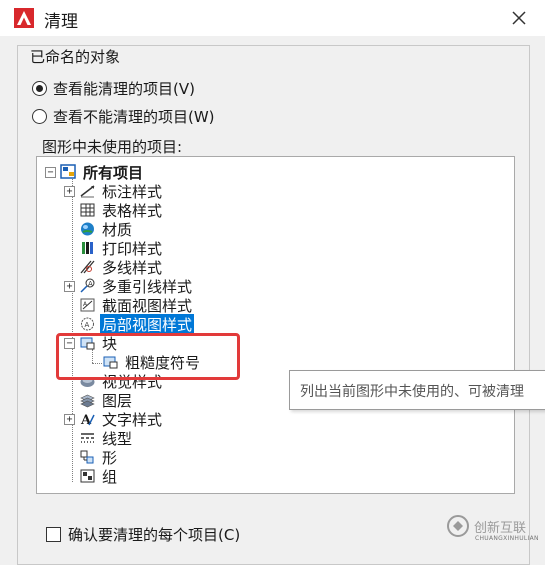 The width and height of the screenshot is (545, 565). What do you see at coordinates (412, 392) in the screenshot?
I see `tooltip-text: 列出当前图形中未使用的、可被清理` at bounding box center [412, 392].